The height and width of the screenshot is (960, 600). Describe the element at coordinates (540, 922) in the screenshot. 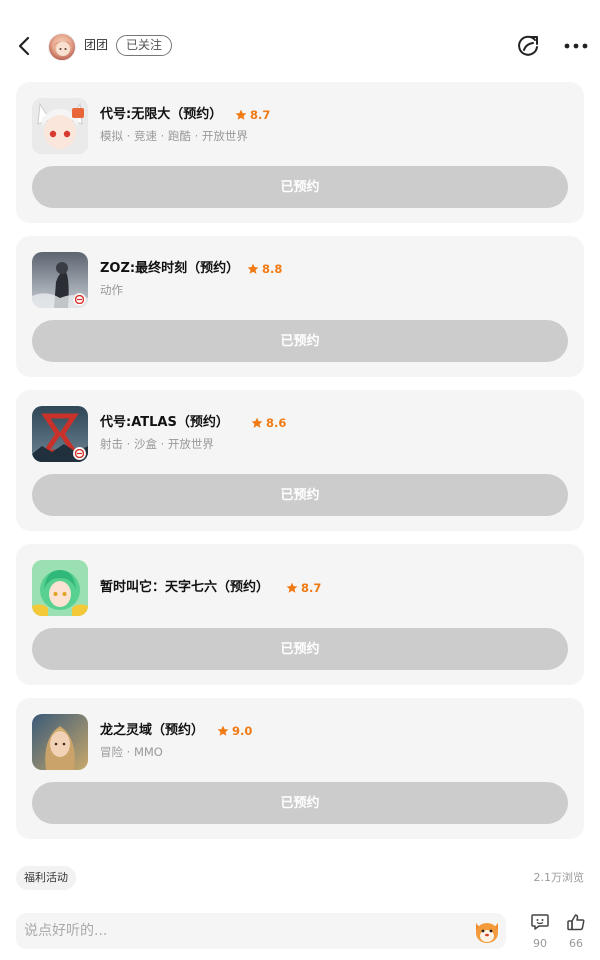

I see `comment-icon` at that location.